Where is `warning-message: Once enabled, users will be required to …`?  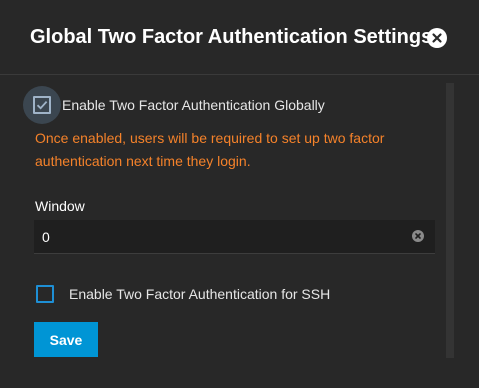
warning-message: Once enabled, users will be required to … is located at coordinates (210, 149).